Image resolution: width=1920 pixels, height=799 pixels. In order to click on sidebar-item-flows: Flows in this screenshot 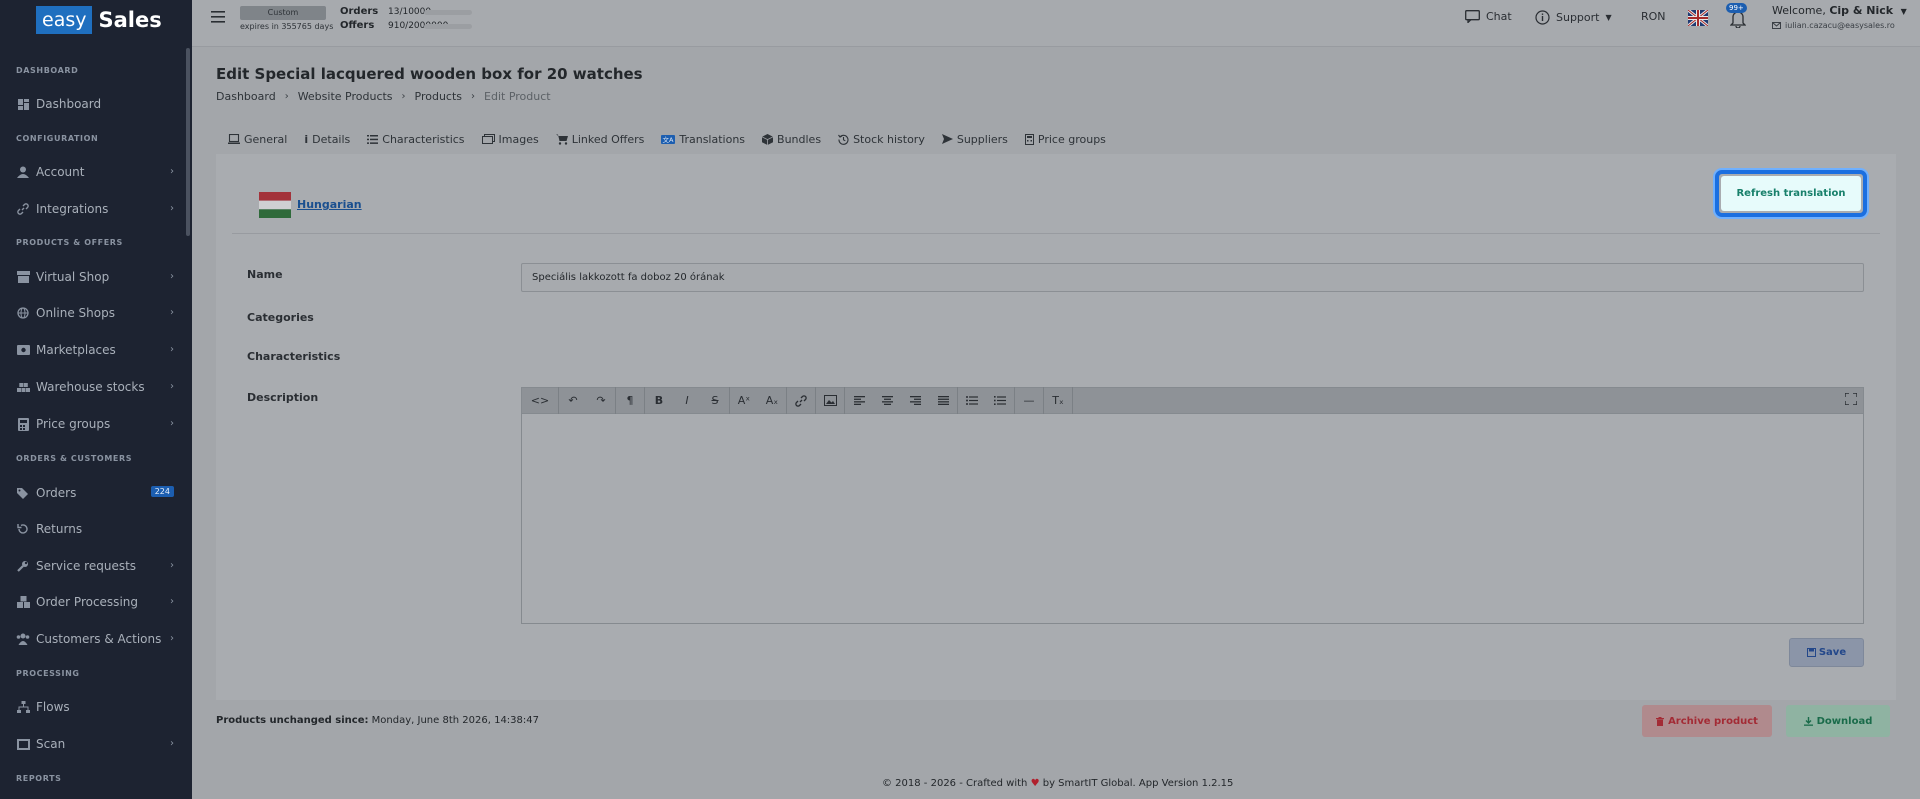, I will do `click(95, 707)`.